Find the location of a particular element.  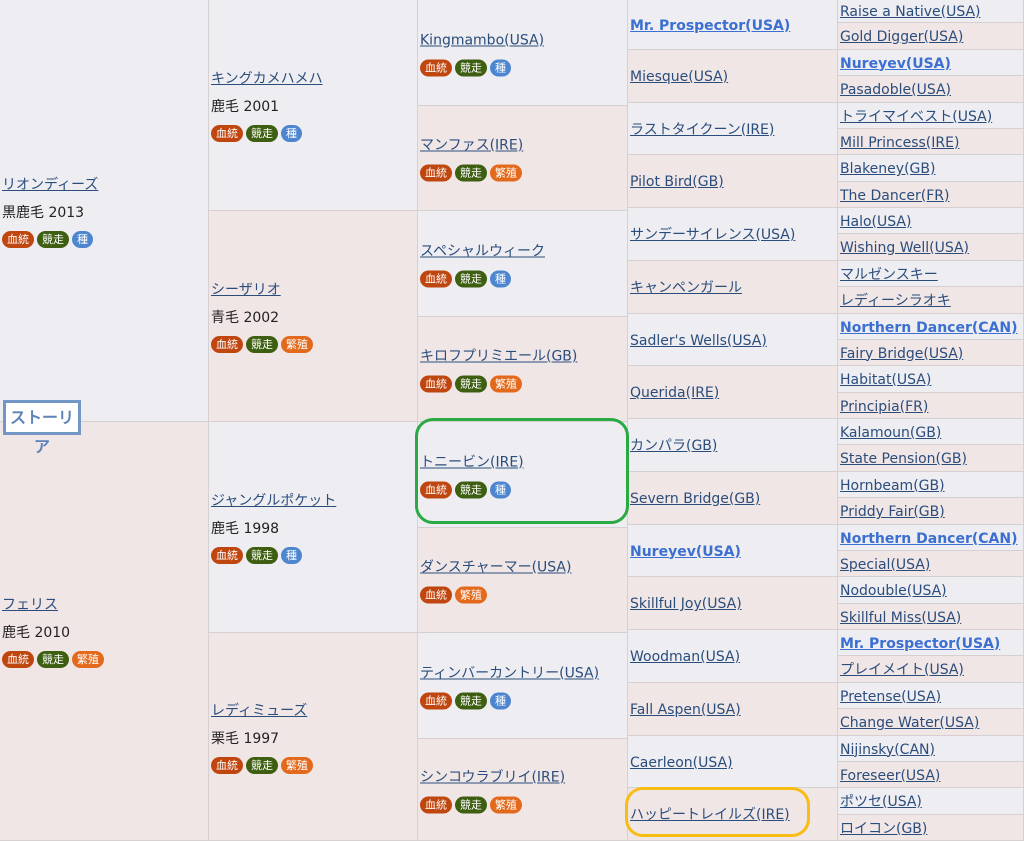

horse-name-link: Raise a Native(USA) is located at coordinates (910, 12).